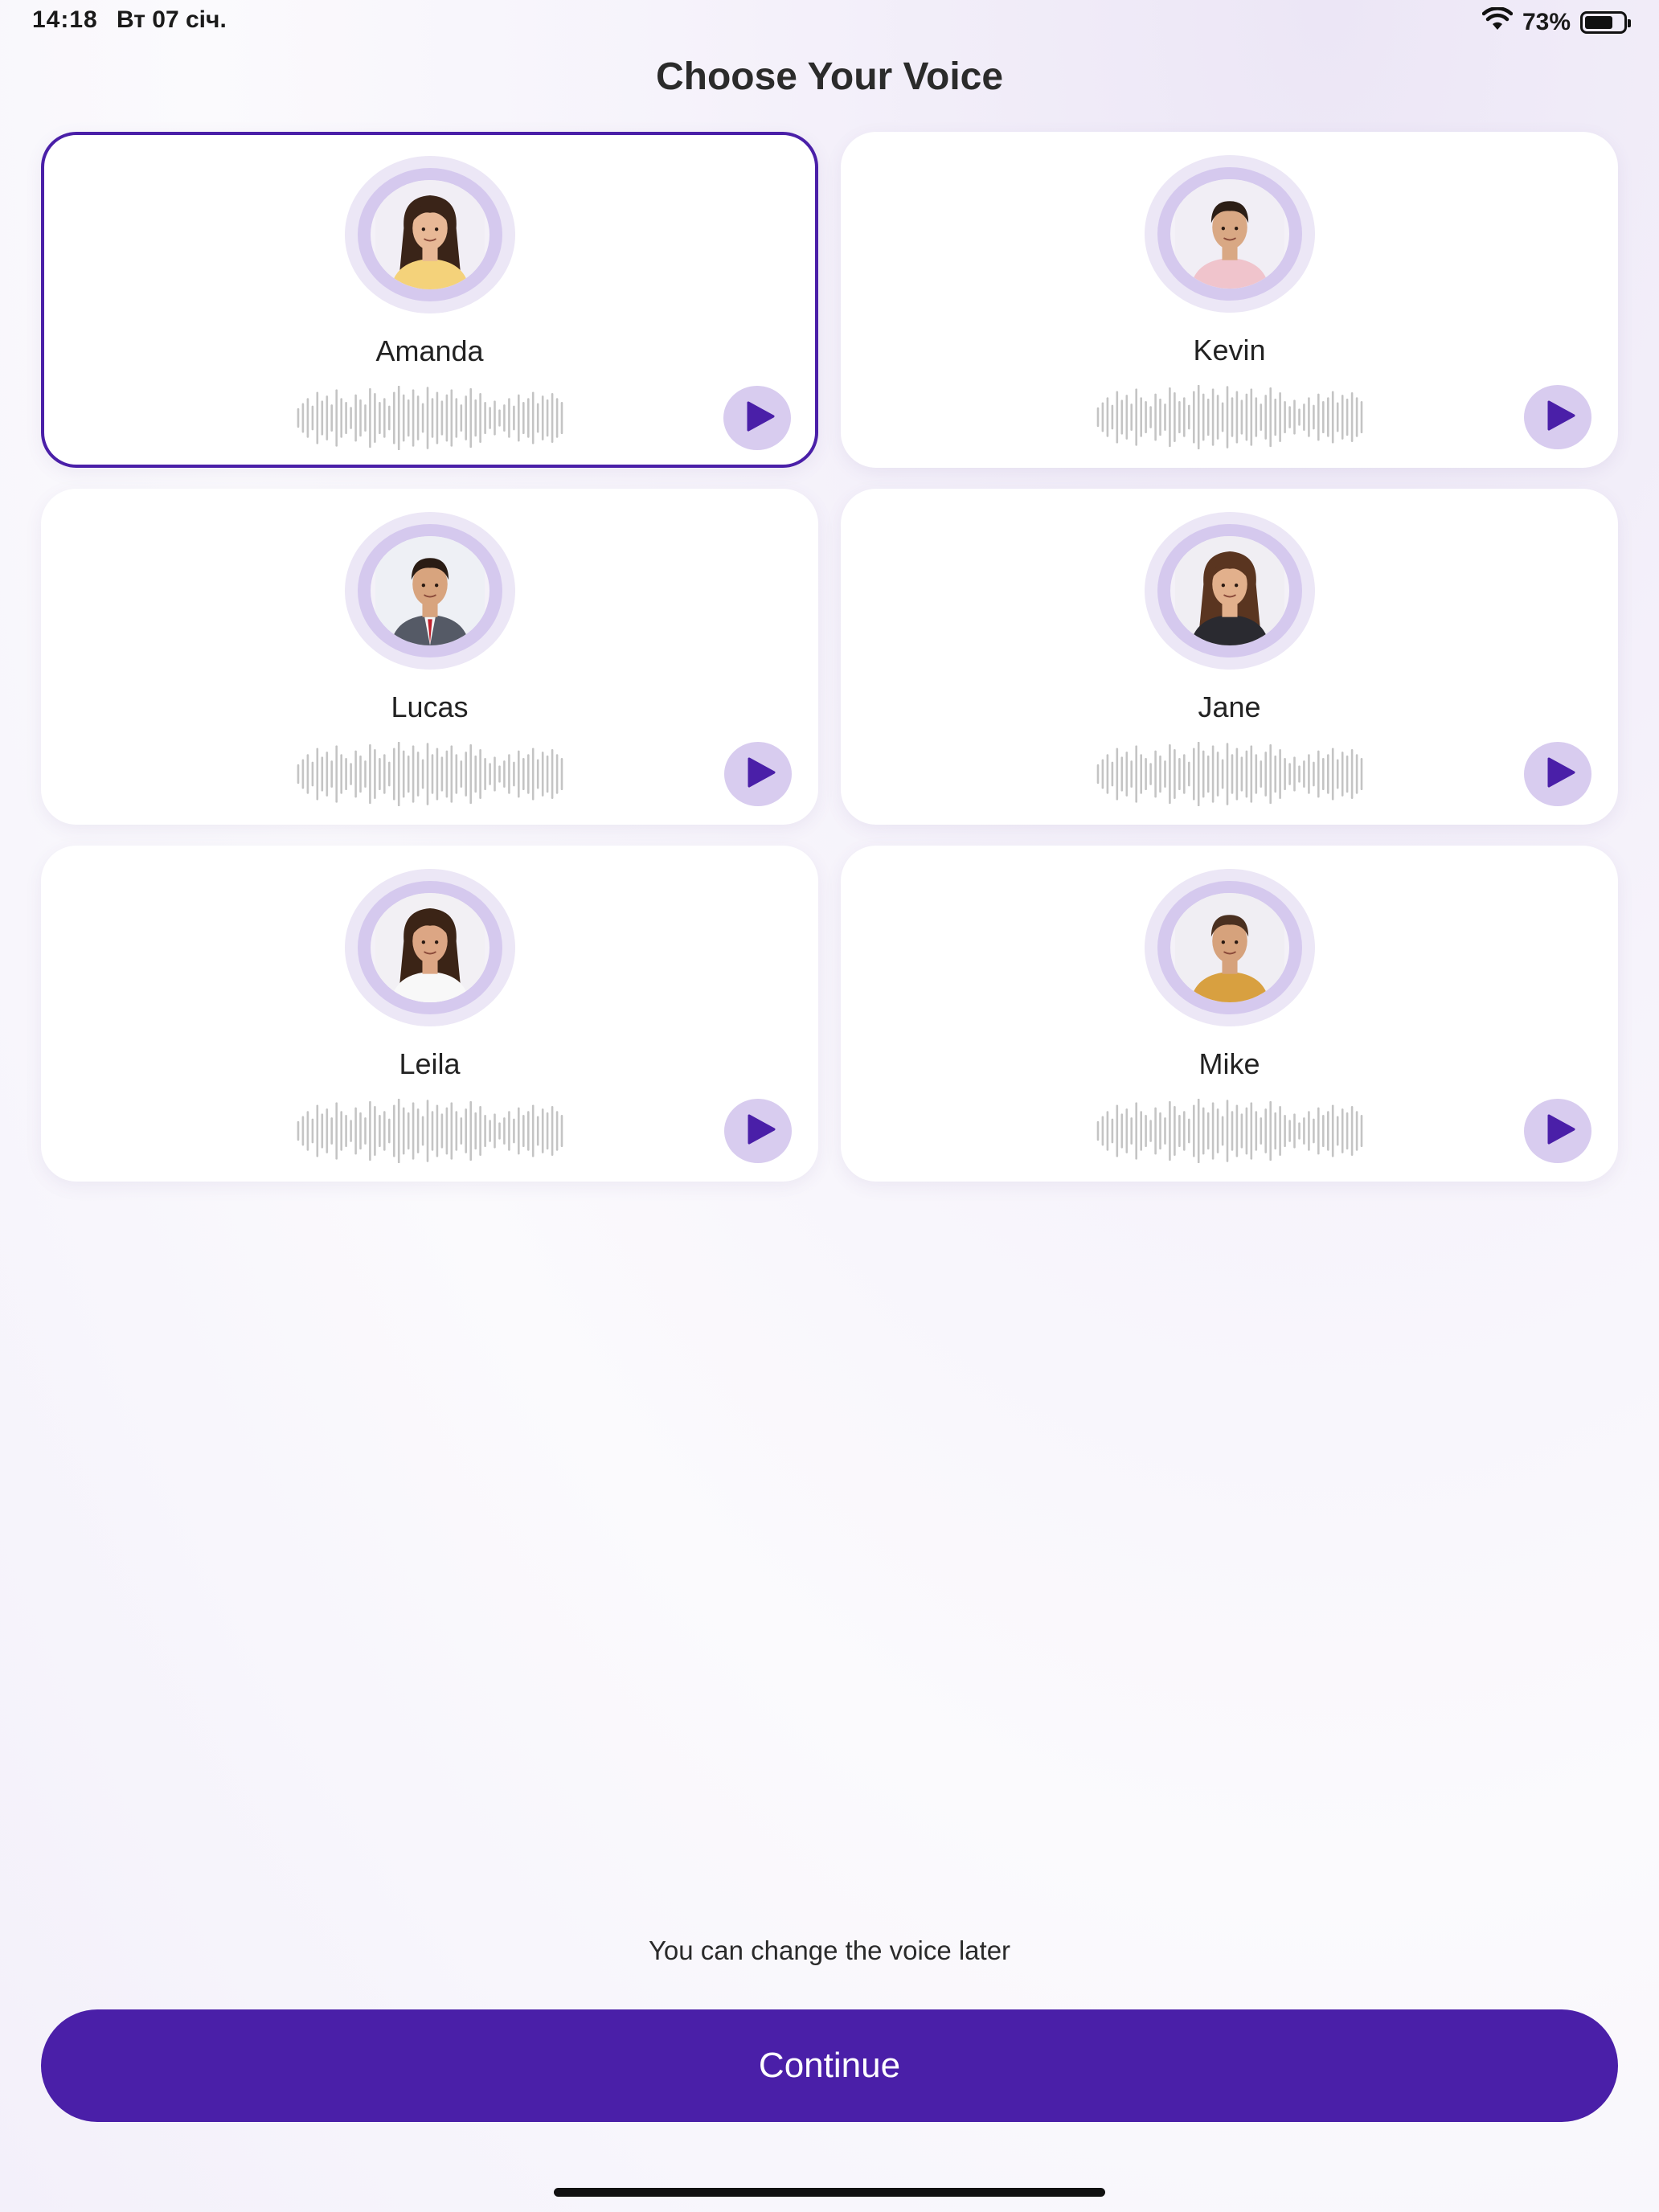 This screenshot has width=1659, height=2212. What do you see at coordinates (1229, 1063) in the screenshot?
I see `voice-name: Mike` at bounding box center [1229, 1063].